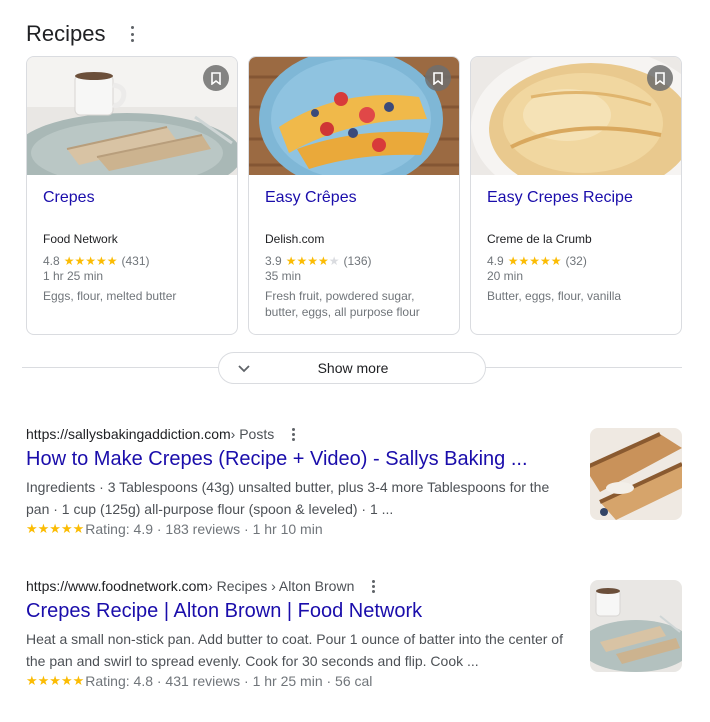 The height and width of the screenshot is (722, 710). I want to click on result-breadcrumb: › Recipes › Alton Brown, so click(281, 586).